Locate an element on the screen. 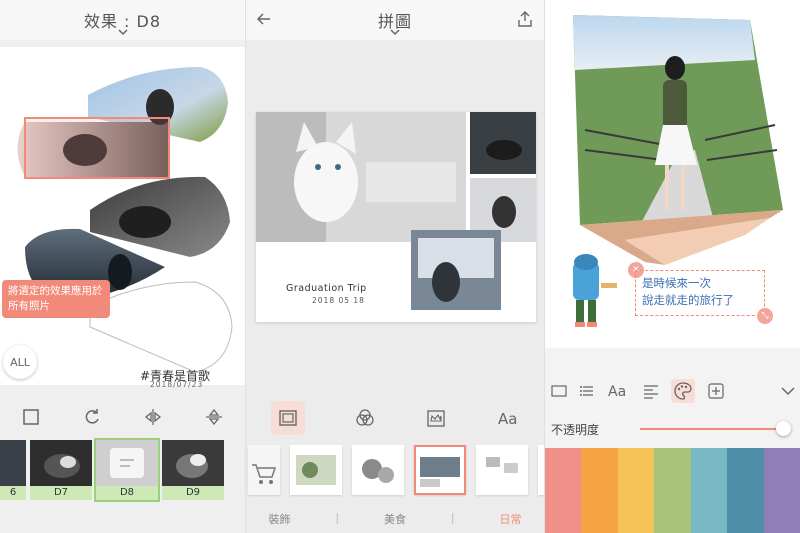  opacity-slider-track is located at coordinates (712, 429).